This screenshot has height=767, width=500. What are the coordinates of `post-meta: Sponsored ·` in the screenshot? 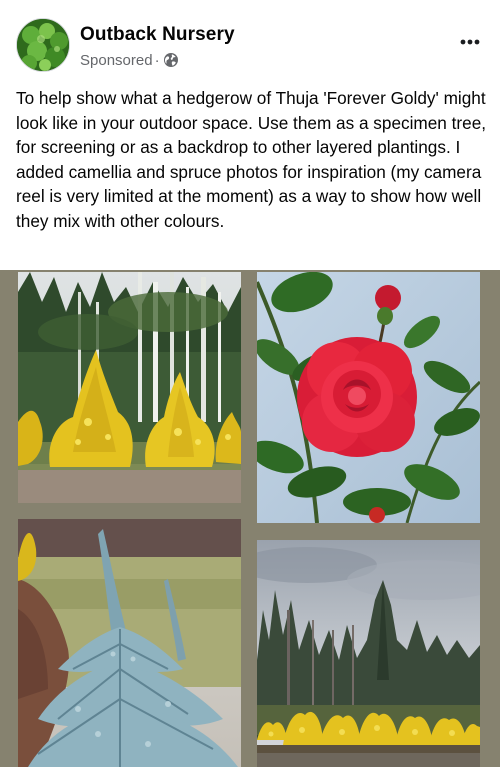 It's located at (129, 60).